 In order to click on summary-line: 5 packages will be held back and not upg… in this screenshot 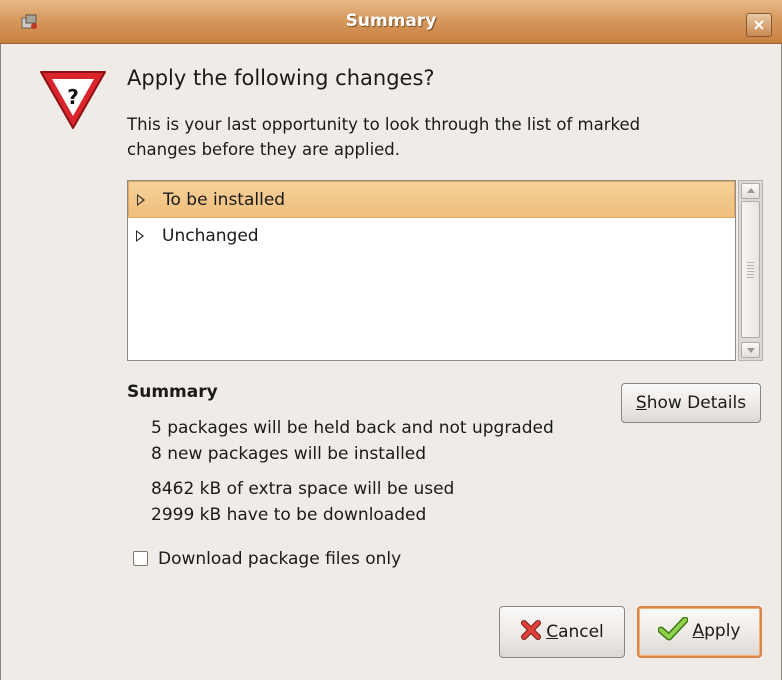, I will do `click(352, 428)`.